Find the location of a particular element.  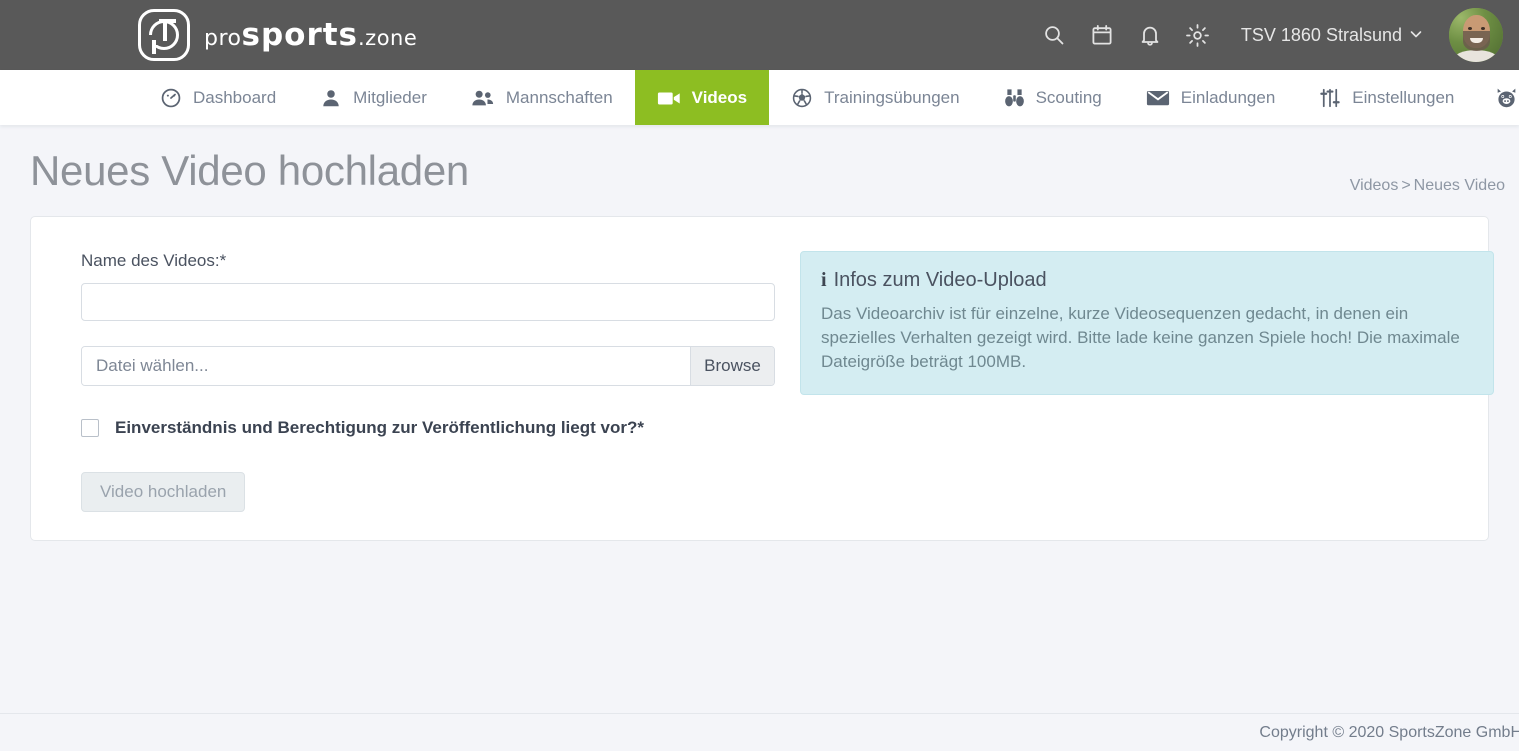

video-camera-icon is located at coordinates (669, 98).